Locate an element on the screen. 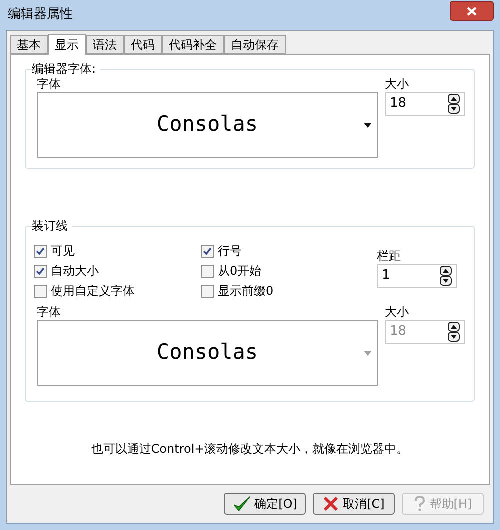 This screenshot has width=500, height=530. tab: 代码补全 is located at coordinates (193, 44).